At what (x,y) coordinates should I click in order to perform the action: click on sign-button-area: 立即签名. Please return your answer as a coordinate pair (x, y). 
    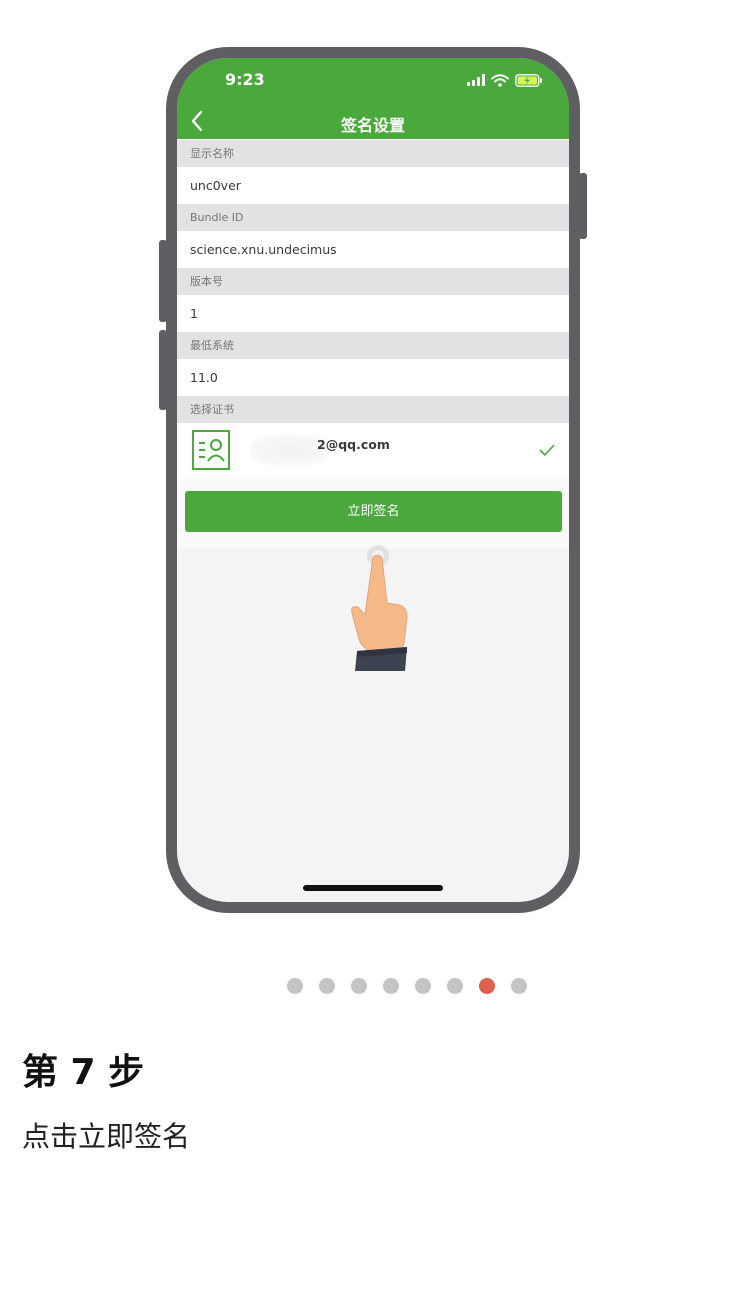
    Looking at the image, I should click on (373, 514).